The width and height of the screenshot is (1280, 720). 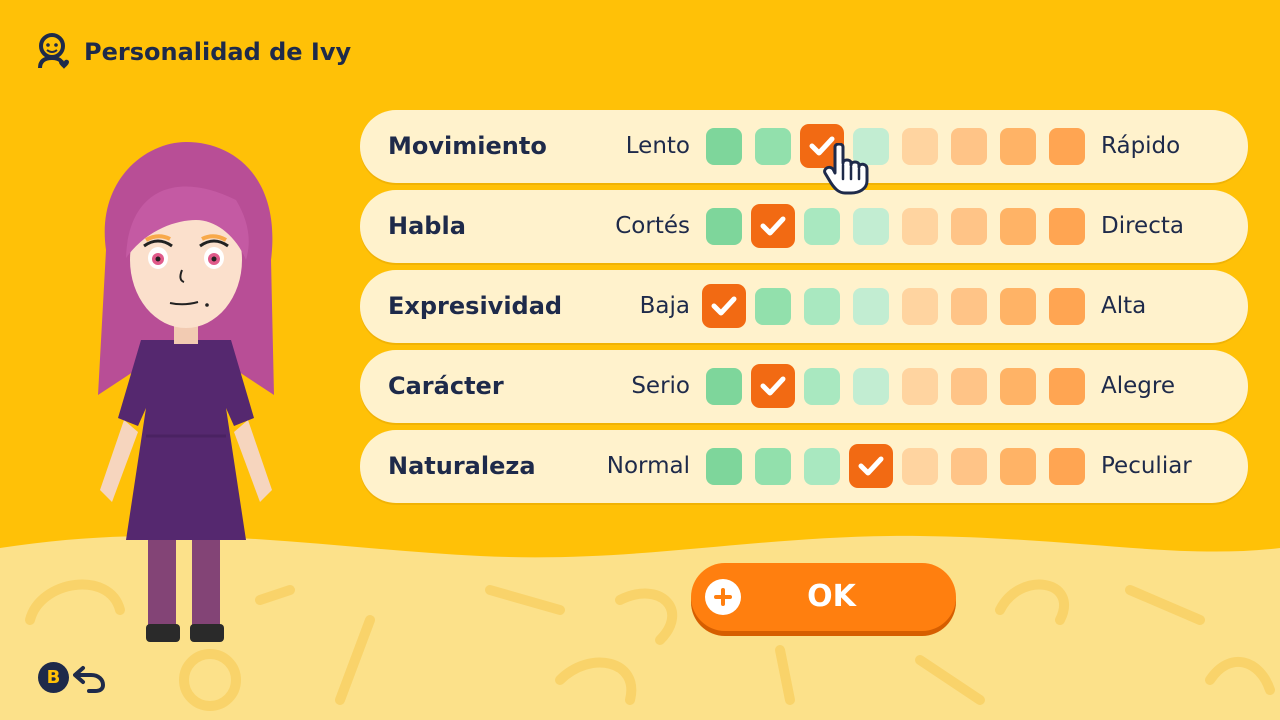 I want to click on trait-left-label: Lento, so click(x=657, y=146).